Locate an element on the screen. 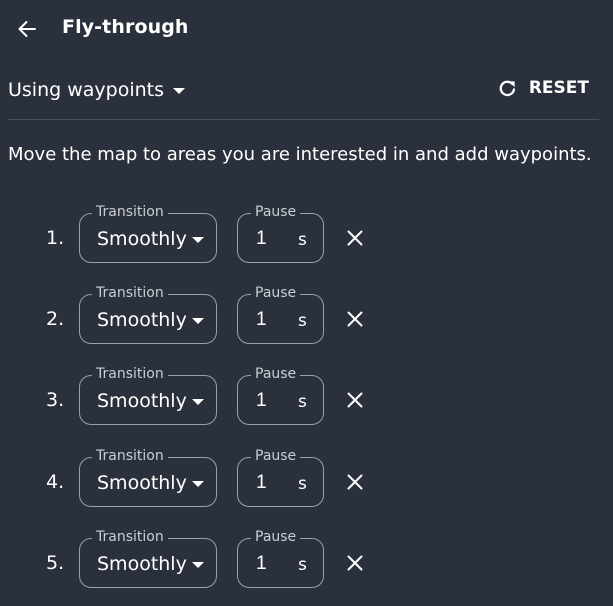  header: Fly-through is located at coordinates (306, 28).